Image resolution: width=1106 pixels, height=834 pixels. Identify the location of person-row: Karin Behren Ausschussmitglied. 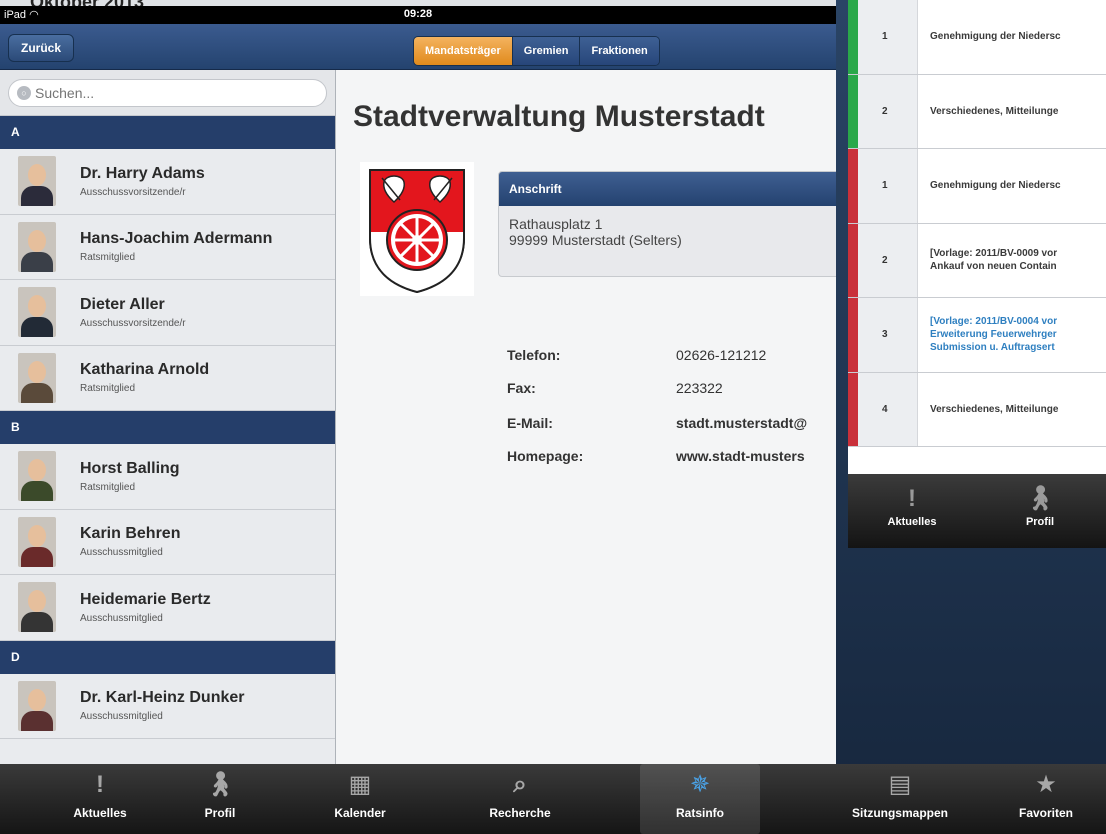
(167, 542).